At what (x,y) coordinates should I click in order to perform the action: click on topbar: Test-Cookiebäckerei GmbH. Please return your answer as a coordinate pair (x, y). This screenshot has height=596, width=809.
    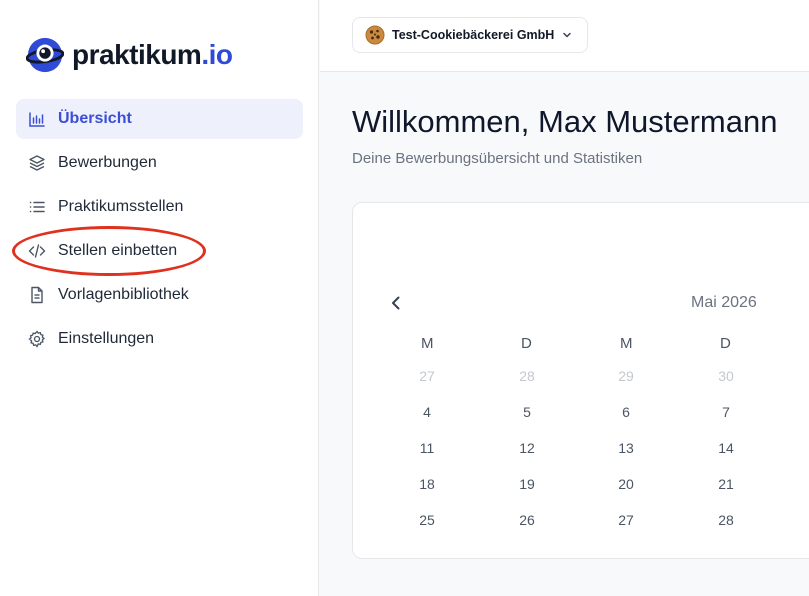
    Looking at the image, I should click on (564, 36).